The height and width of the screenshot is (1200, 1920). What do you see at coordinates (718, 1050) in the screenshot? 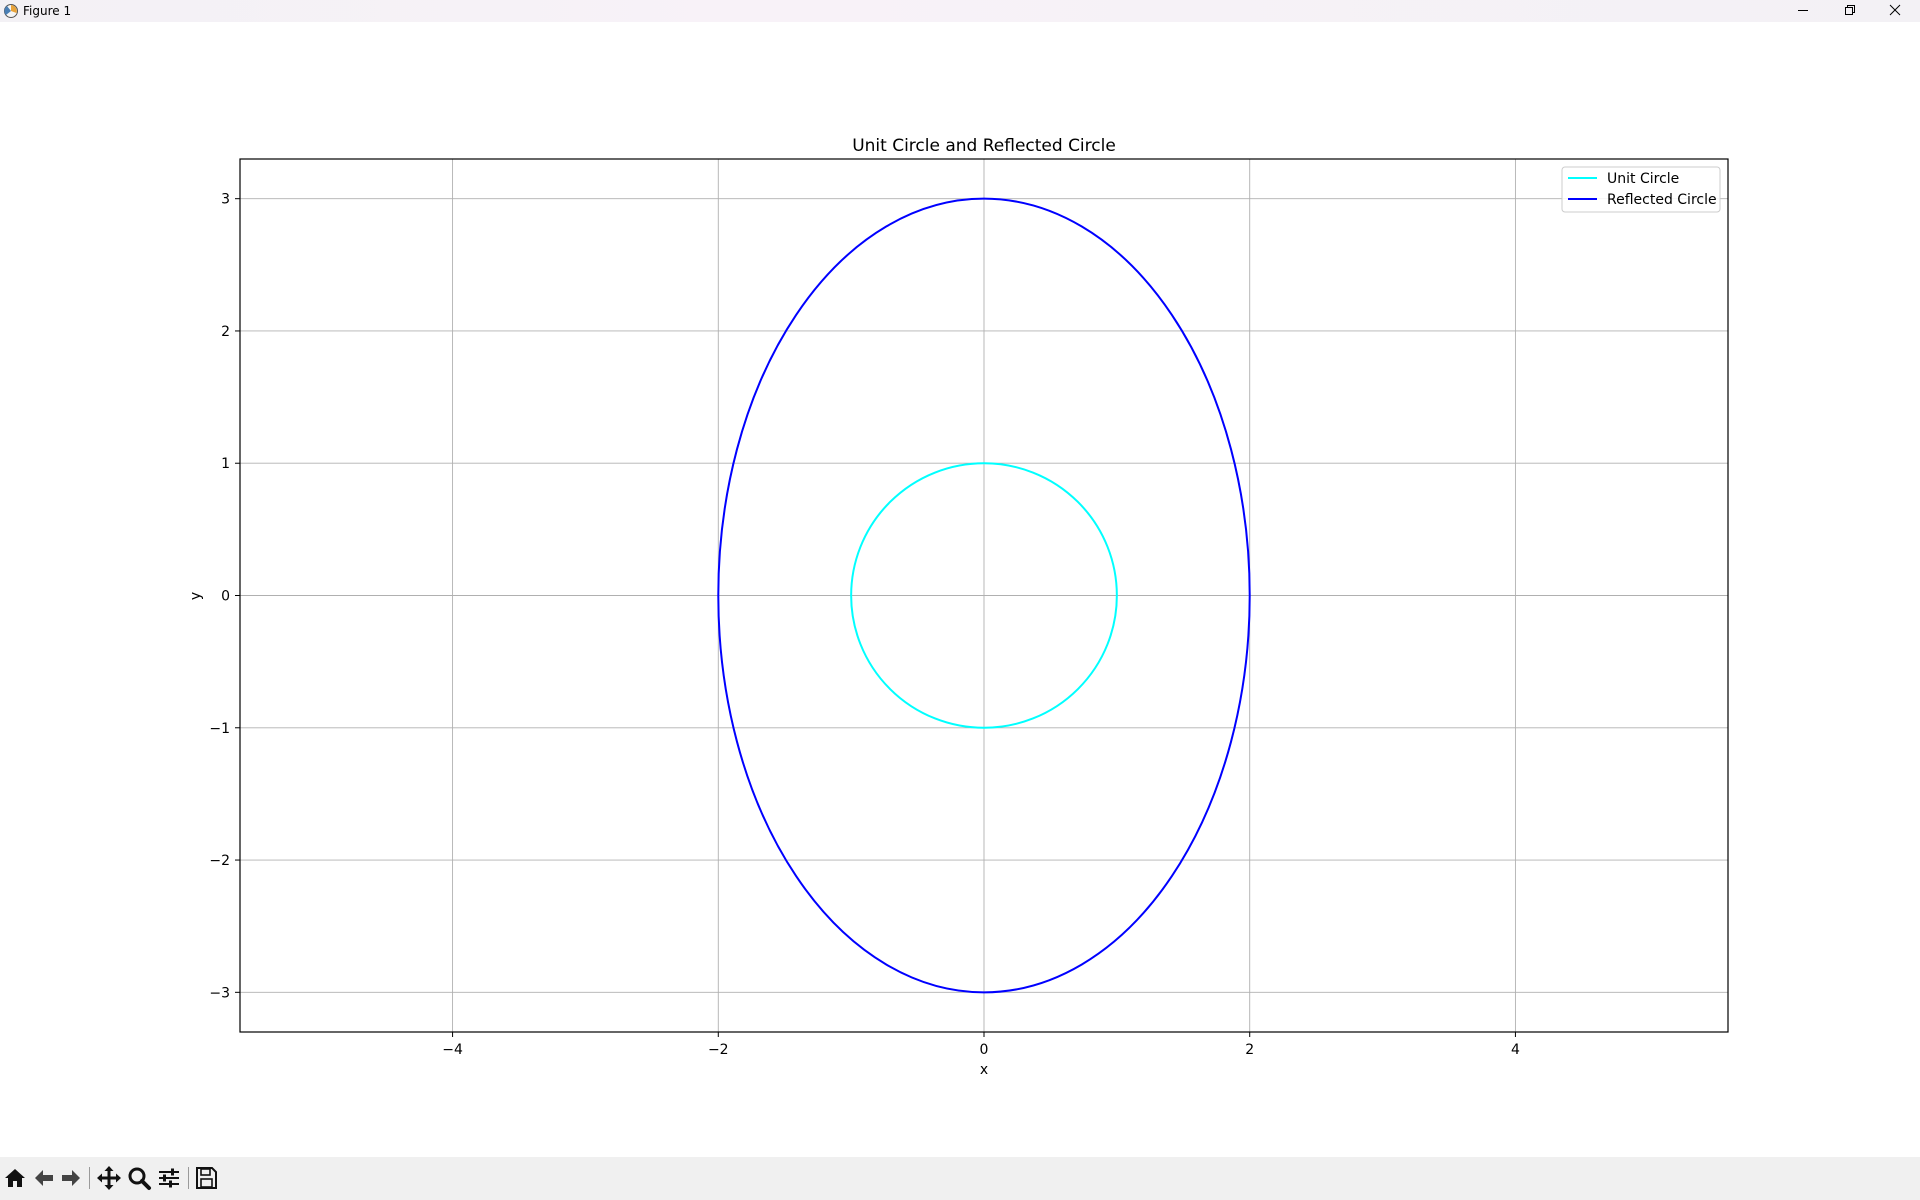
I see `x-tick-label: −2` at bounding box center [718, 1050].